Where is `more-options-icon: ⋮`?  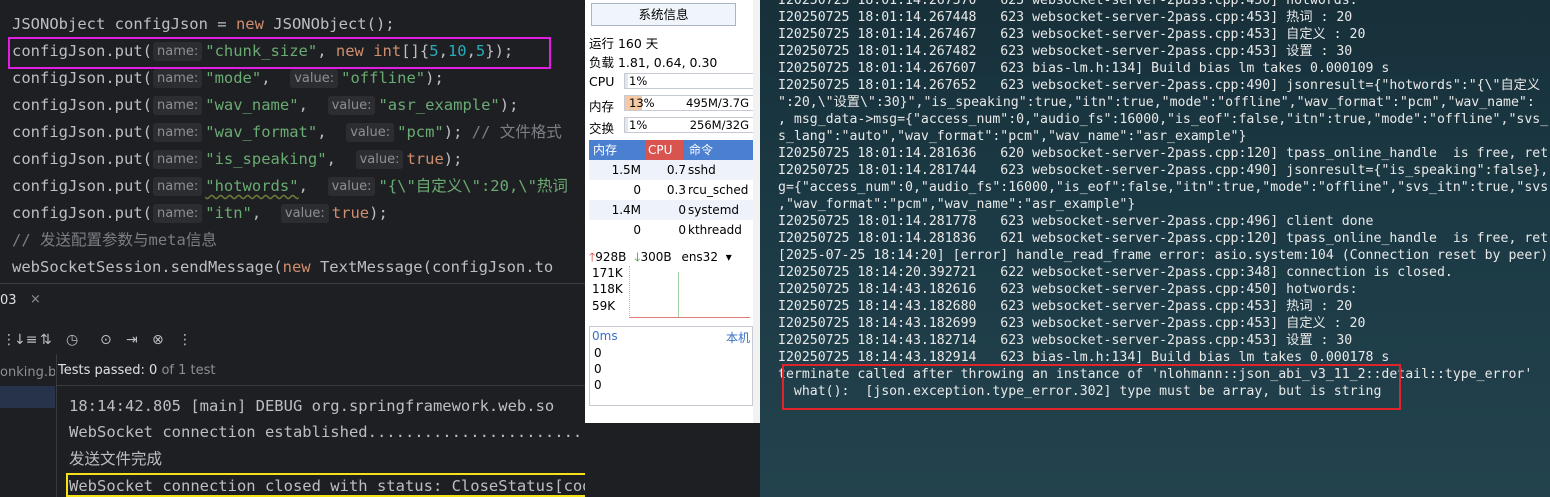
more-options-icon: ⋮ is located at coordinates (185, 340).